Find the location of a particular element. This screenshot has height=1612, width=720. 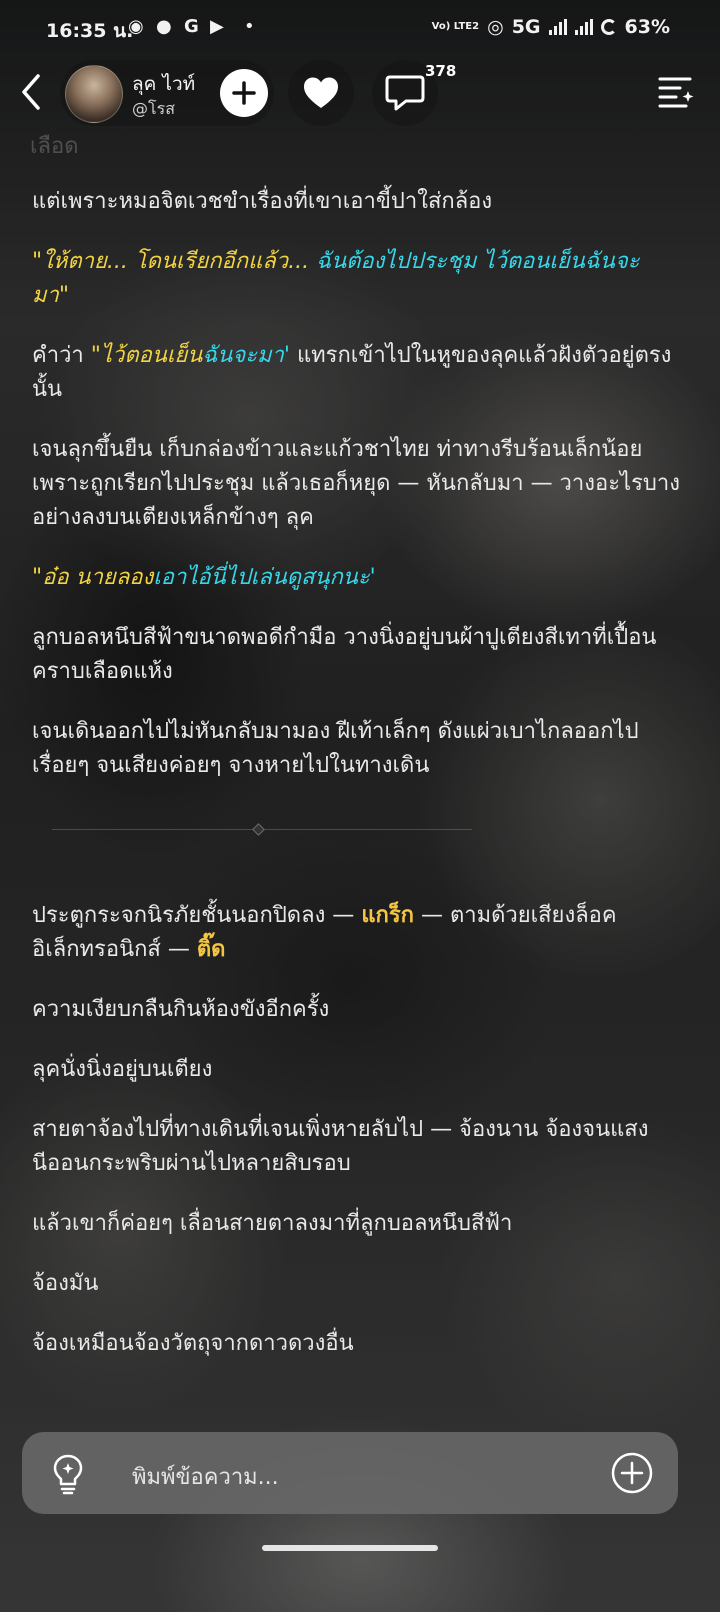

battery-icon is located at coordinates (608, 27).